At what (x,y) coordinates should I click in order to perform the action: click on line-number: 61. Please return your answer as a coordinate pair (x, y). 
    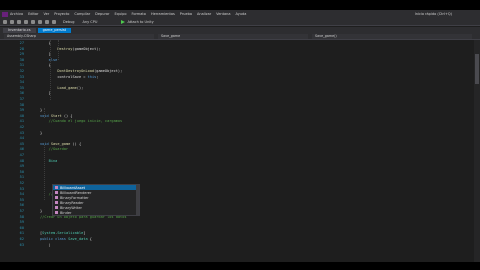
    Looking at the image, I should click on (21, 233).